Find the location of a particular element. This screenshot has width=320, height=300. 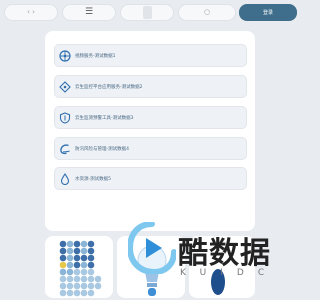

back-button: ‹ › is located at coordinates (31, 12).